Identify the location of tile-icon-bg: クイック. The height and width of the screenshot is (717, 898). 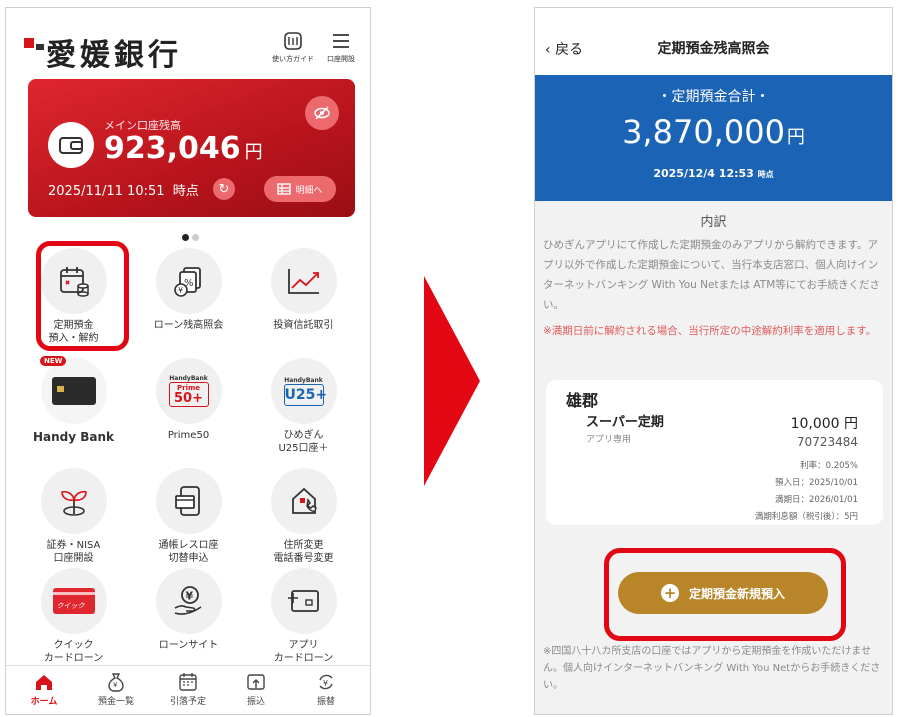
(73, 601).